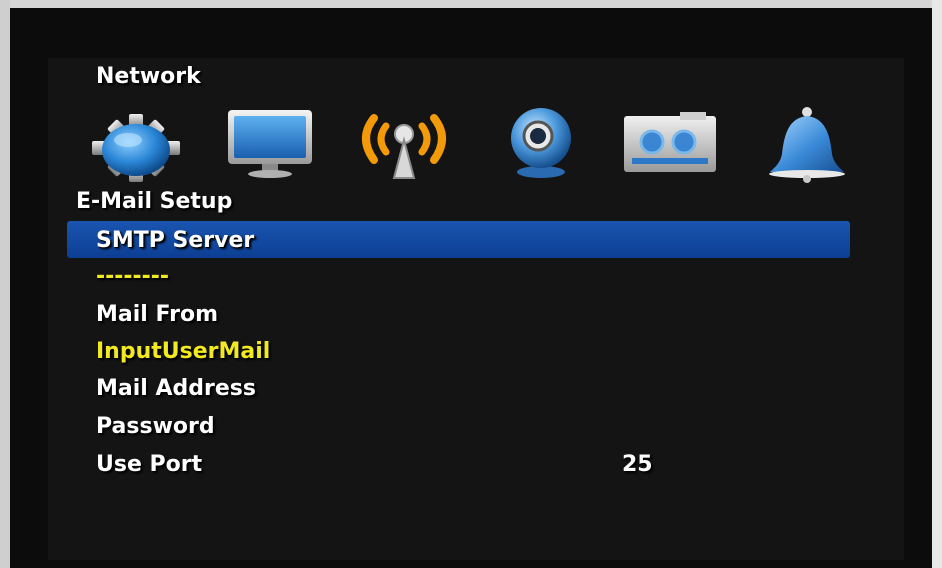 The width and height of the screenshot is (942, 568). What do you see at coordinates (404, 144) in the screenshot?
I see `wireless-signal-icon` at bounding box center [404, 144].